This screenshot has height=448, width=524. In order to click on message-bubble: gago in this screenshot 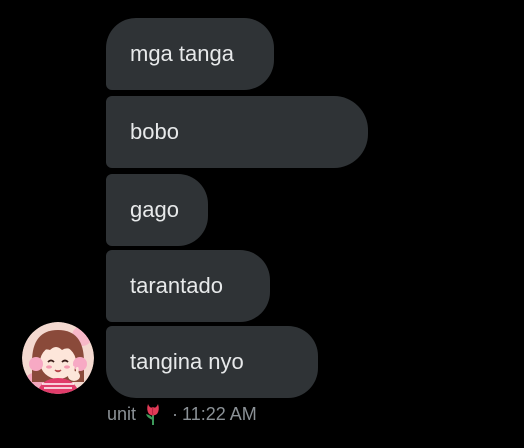, I will do `click(157, 210)`.